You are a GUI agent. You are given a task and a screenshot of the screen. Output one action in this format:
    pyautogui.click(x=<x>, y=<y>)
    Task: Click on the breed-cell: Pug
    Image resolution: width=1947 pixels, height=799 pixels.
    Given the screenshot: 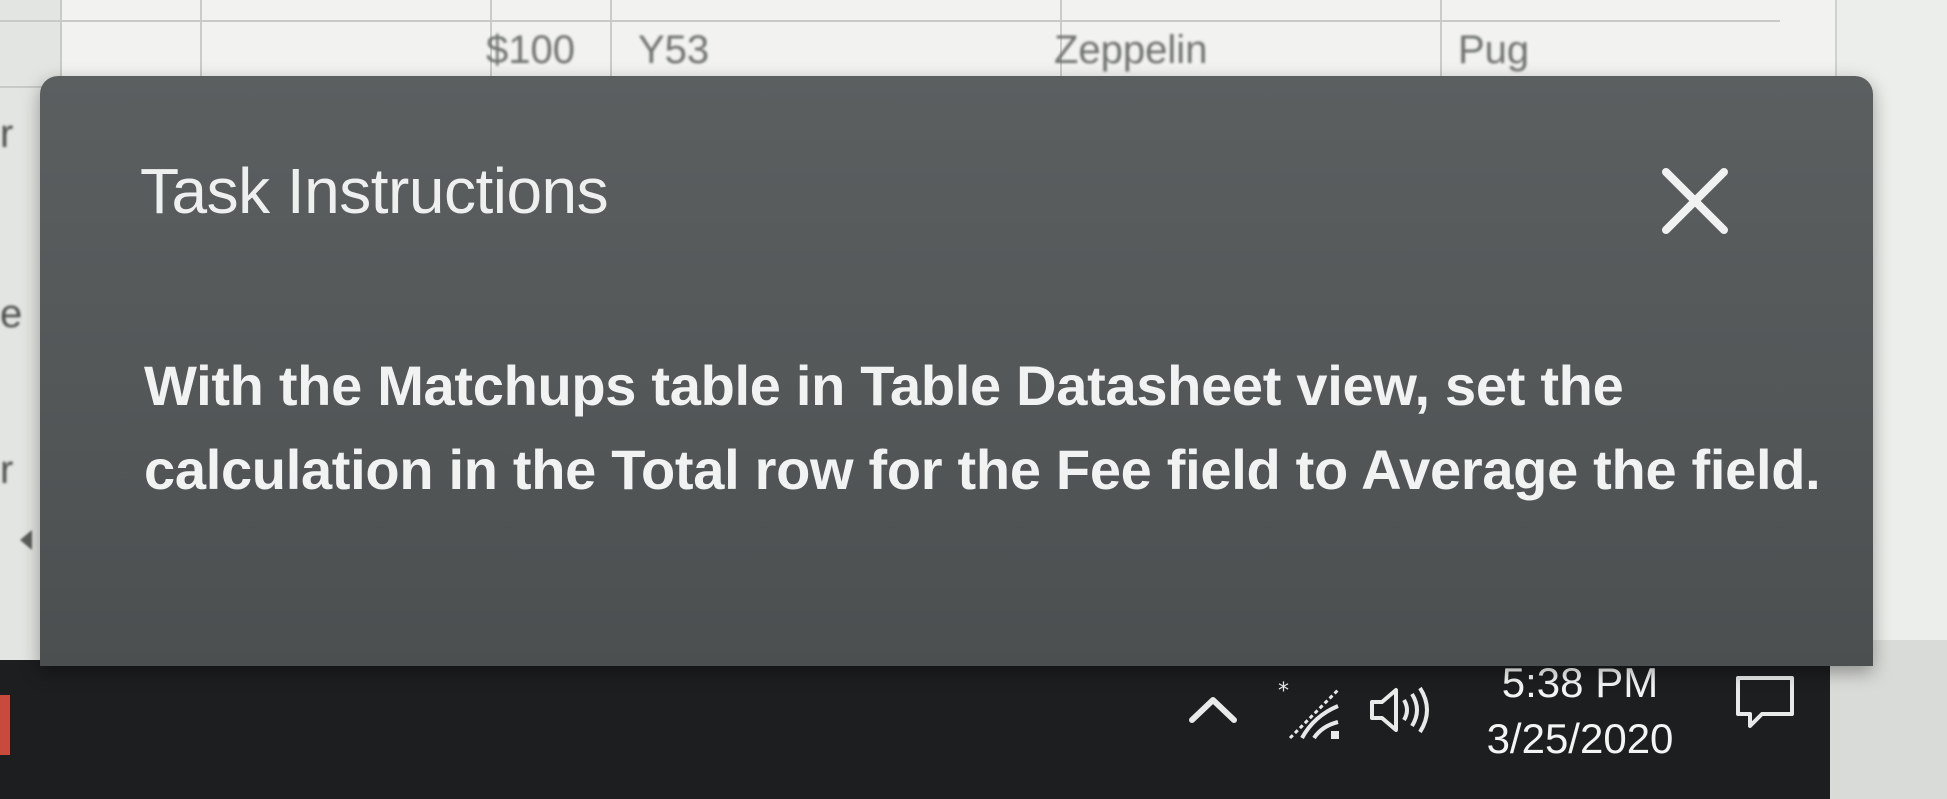 What is the action you would take?
    pyautogui.click(x=1493, y=50)
    